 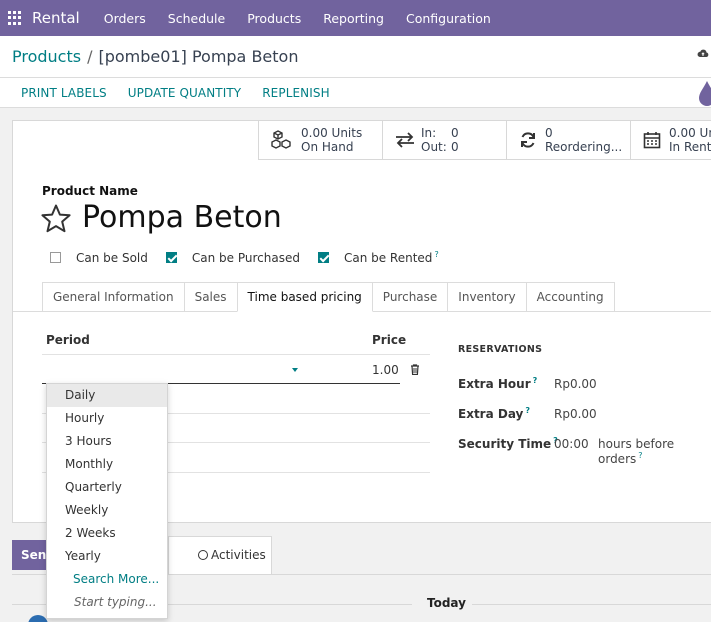 What do you see at coordinates (327, 147) in the screenshot?
I see `on-hand-label: On Hand` at bounding box center [327, 147].